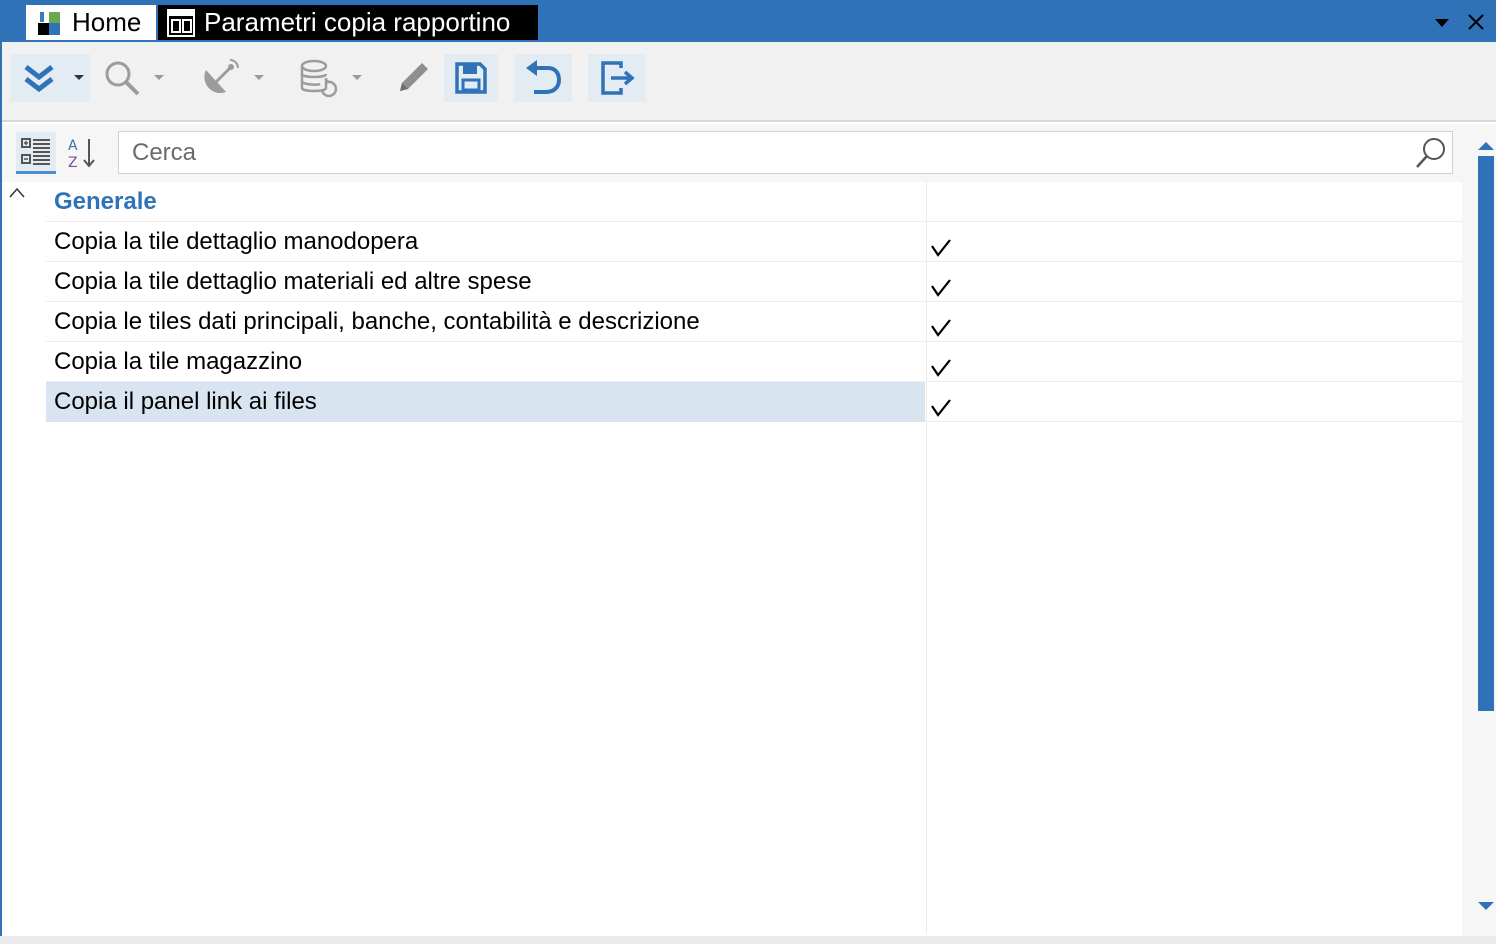 This screenshot has width=1496, height=944. I want to click on bottom-border, so click(748, 940).